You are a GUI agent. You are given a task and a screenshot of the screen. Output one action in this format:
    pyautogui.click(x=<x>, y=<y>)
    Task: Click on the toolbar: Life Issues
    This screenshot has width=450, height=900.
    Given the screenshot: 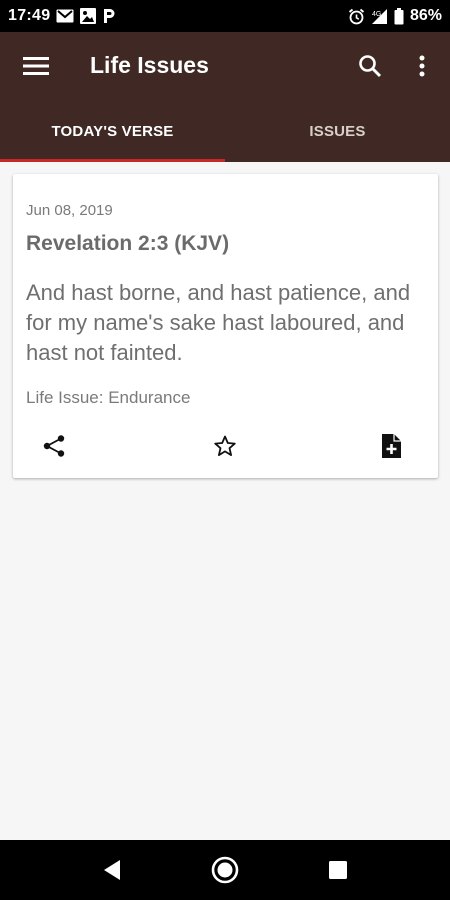 What is the action you would take?
    pyautogui.click(x=225, y=66)
    